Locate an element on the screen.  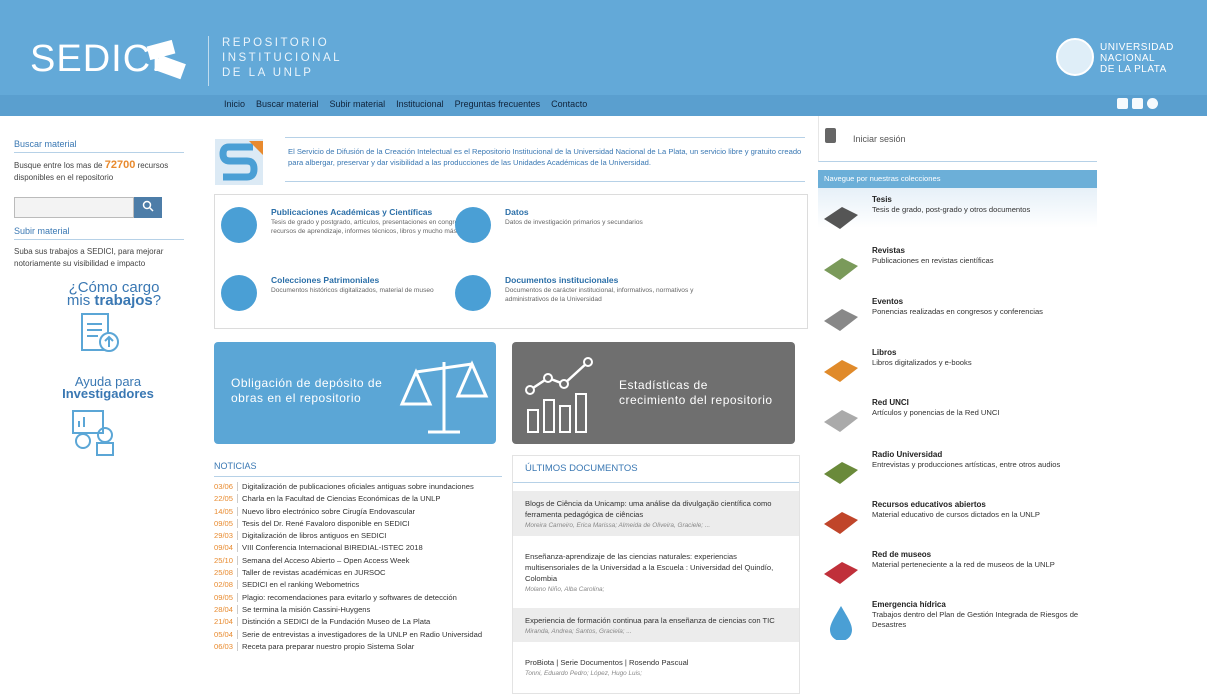
nav-item-inicio: Inicio is located at coordinates (234, 104).